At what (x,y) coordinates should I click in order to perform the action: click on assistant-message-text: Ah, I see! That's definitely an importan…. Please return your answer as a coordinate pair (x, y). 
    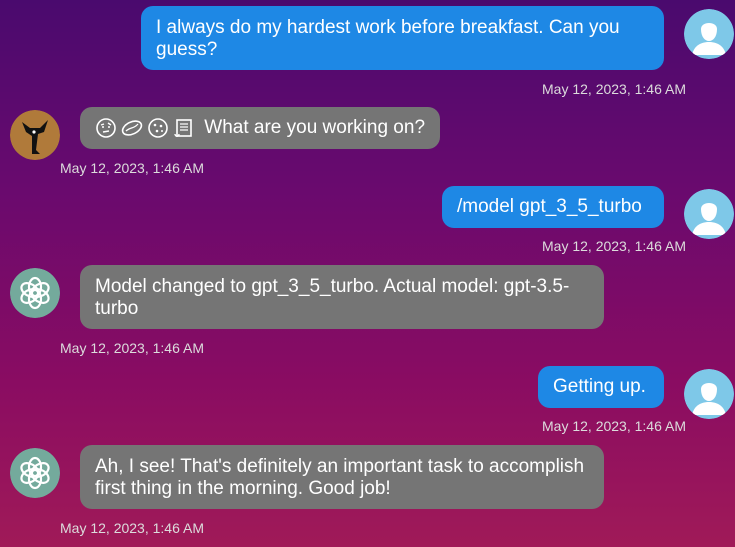
    Looking at the image, I should click on (340, 477).